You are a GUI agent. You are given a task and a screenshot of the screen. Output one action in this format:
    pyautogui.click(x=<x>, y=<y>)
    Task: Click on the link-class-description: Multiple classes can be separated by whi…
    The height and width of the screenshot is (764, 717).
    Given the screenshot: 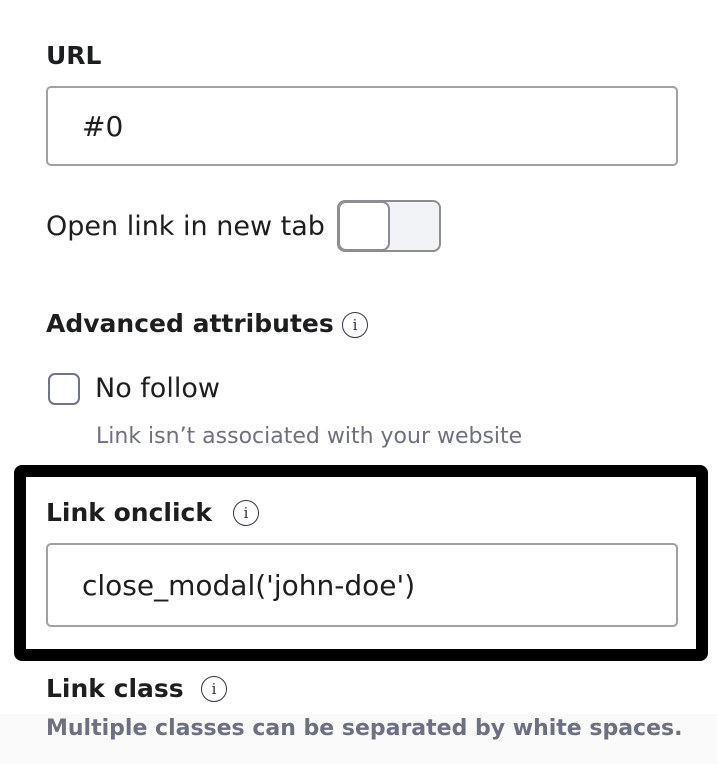 What is the action you would take?
    pyautogui.click(x=358, y=739)
    